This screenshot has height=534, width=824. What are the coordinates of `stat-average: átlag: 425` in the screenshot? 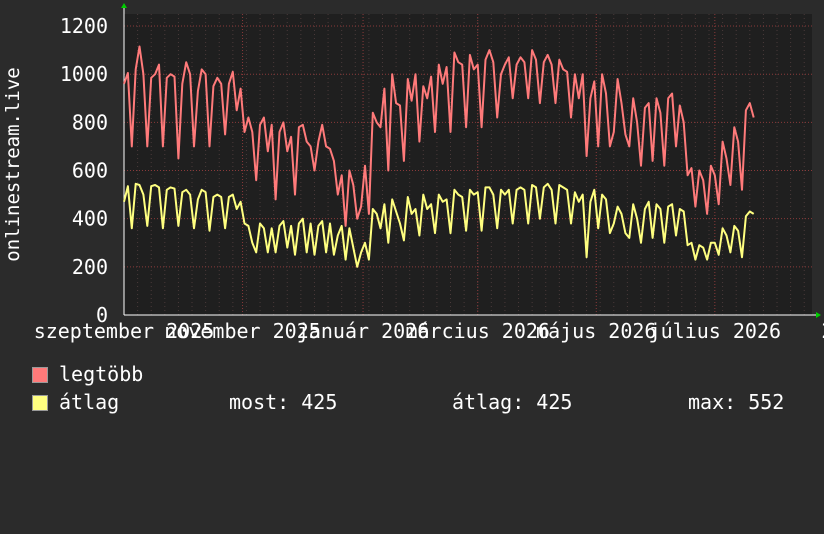 It's located at (512, 402).